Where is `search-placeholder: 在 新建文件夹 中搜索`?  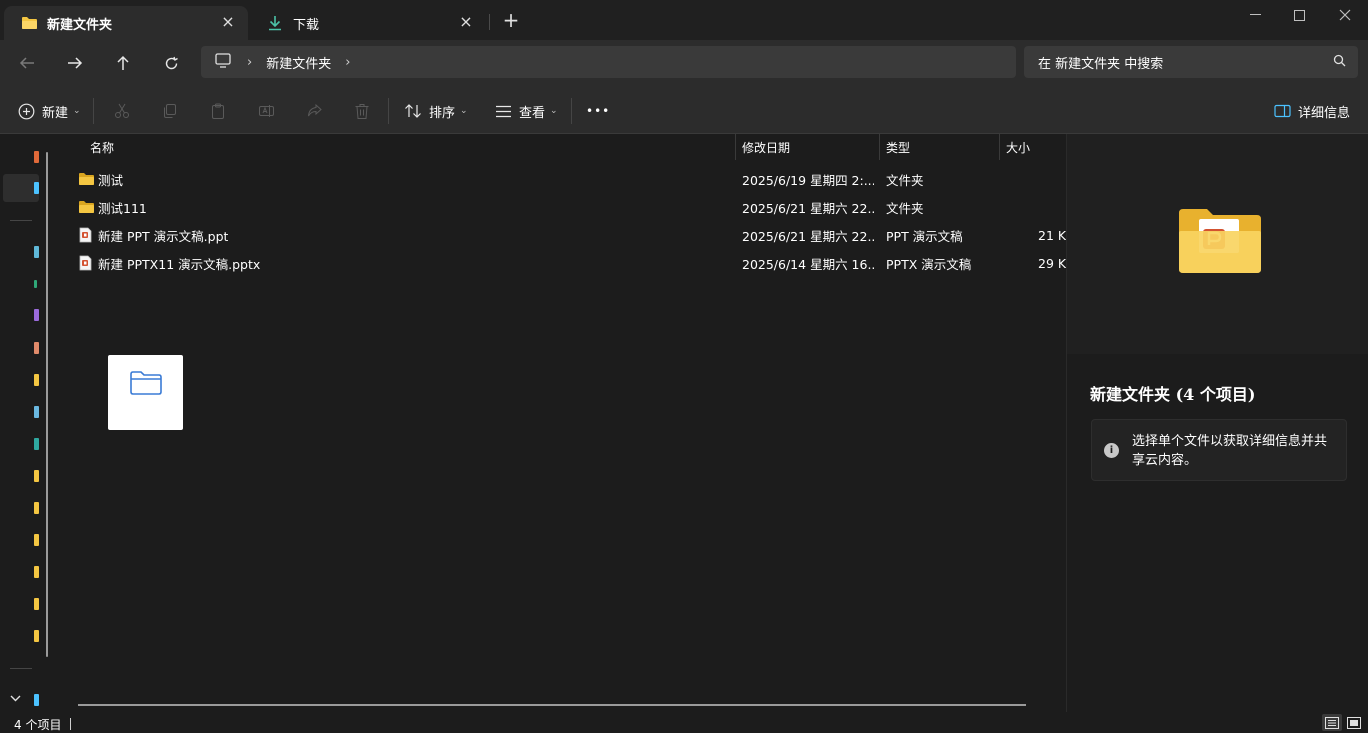 search-placeholder: 在 新建文件夹 中搜索 is located at coordinates (1101, 64).